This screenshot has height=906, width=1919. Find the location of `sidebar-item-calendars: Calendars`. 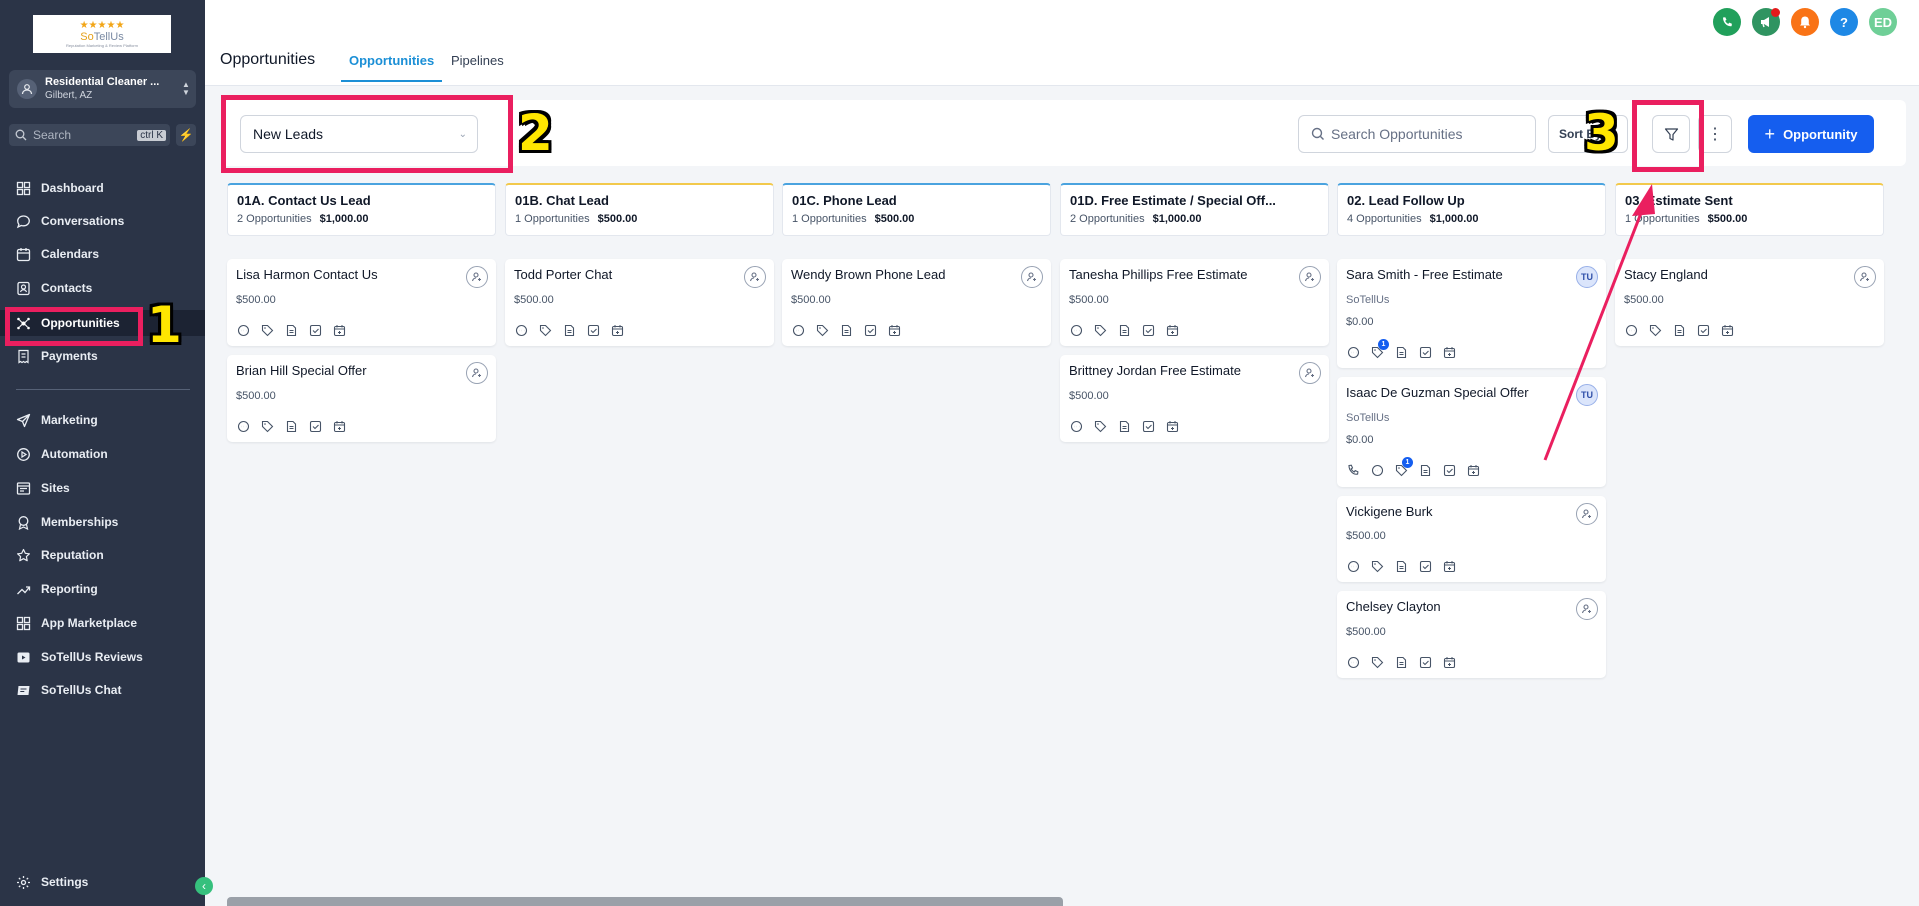

sidebar-item-calendars: Calendars is located at coordinates (102, 254).